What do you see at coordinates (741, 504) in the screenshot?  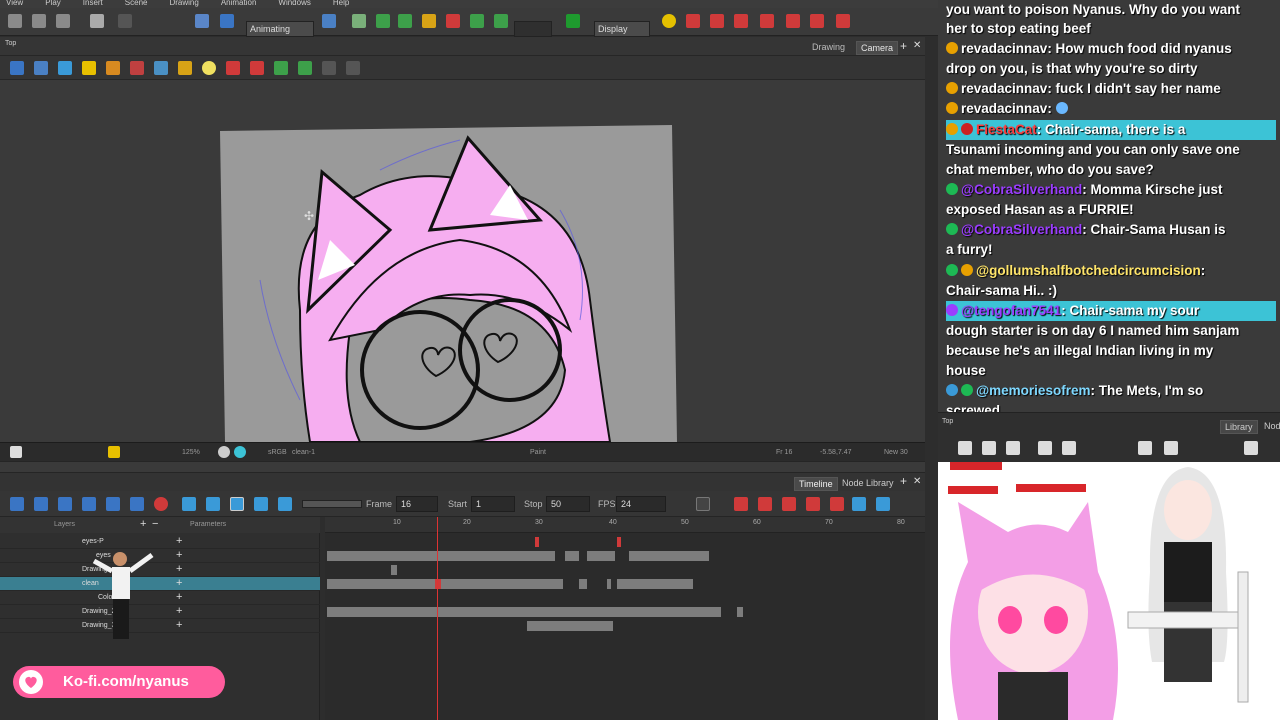 I see `key-icon` at bounding box center [741, 504].